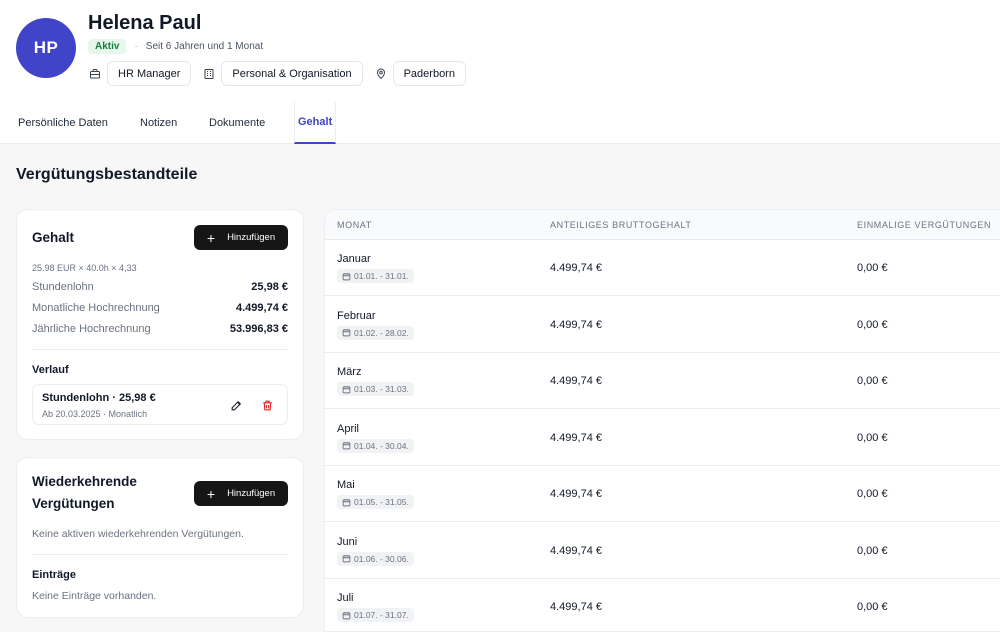 The image size is (1000, 632). I want to click on salary-card-title: Gehalt, so click(53, 237).